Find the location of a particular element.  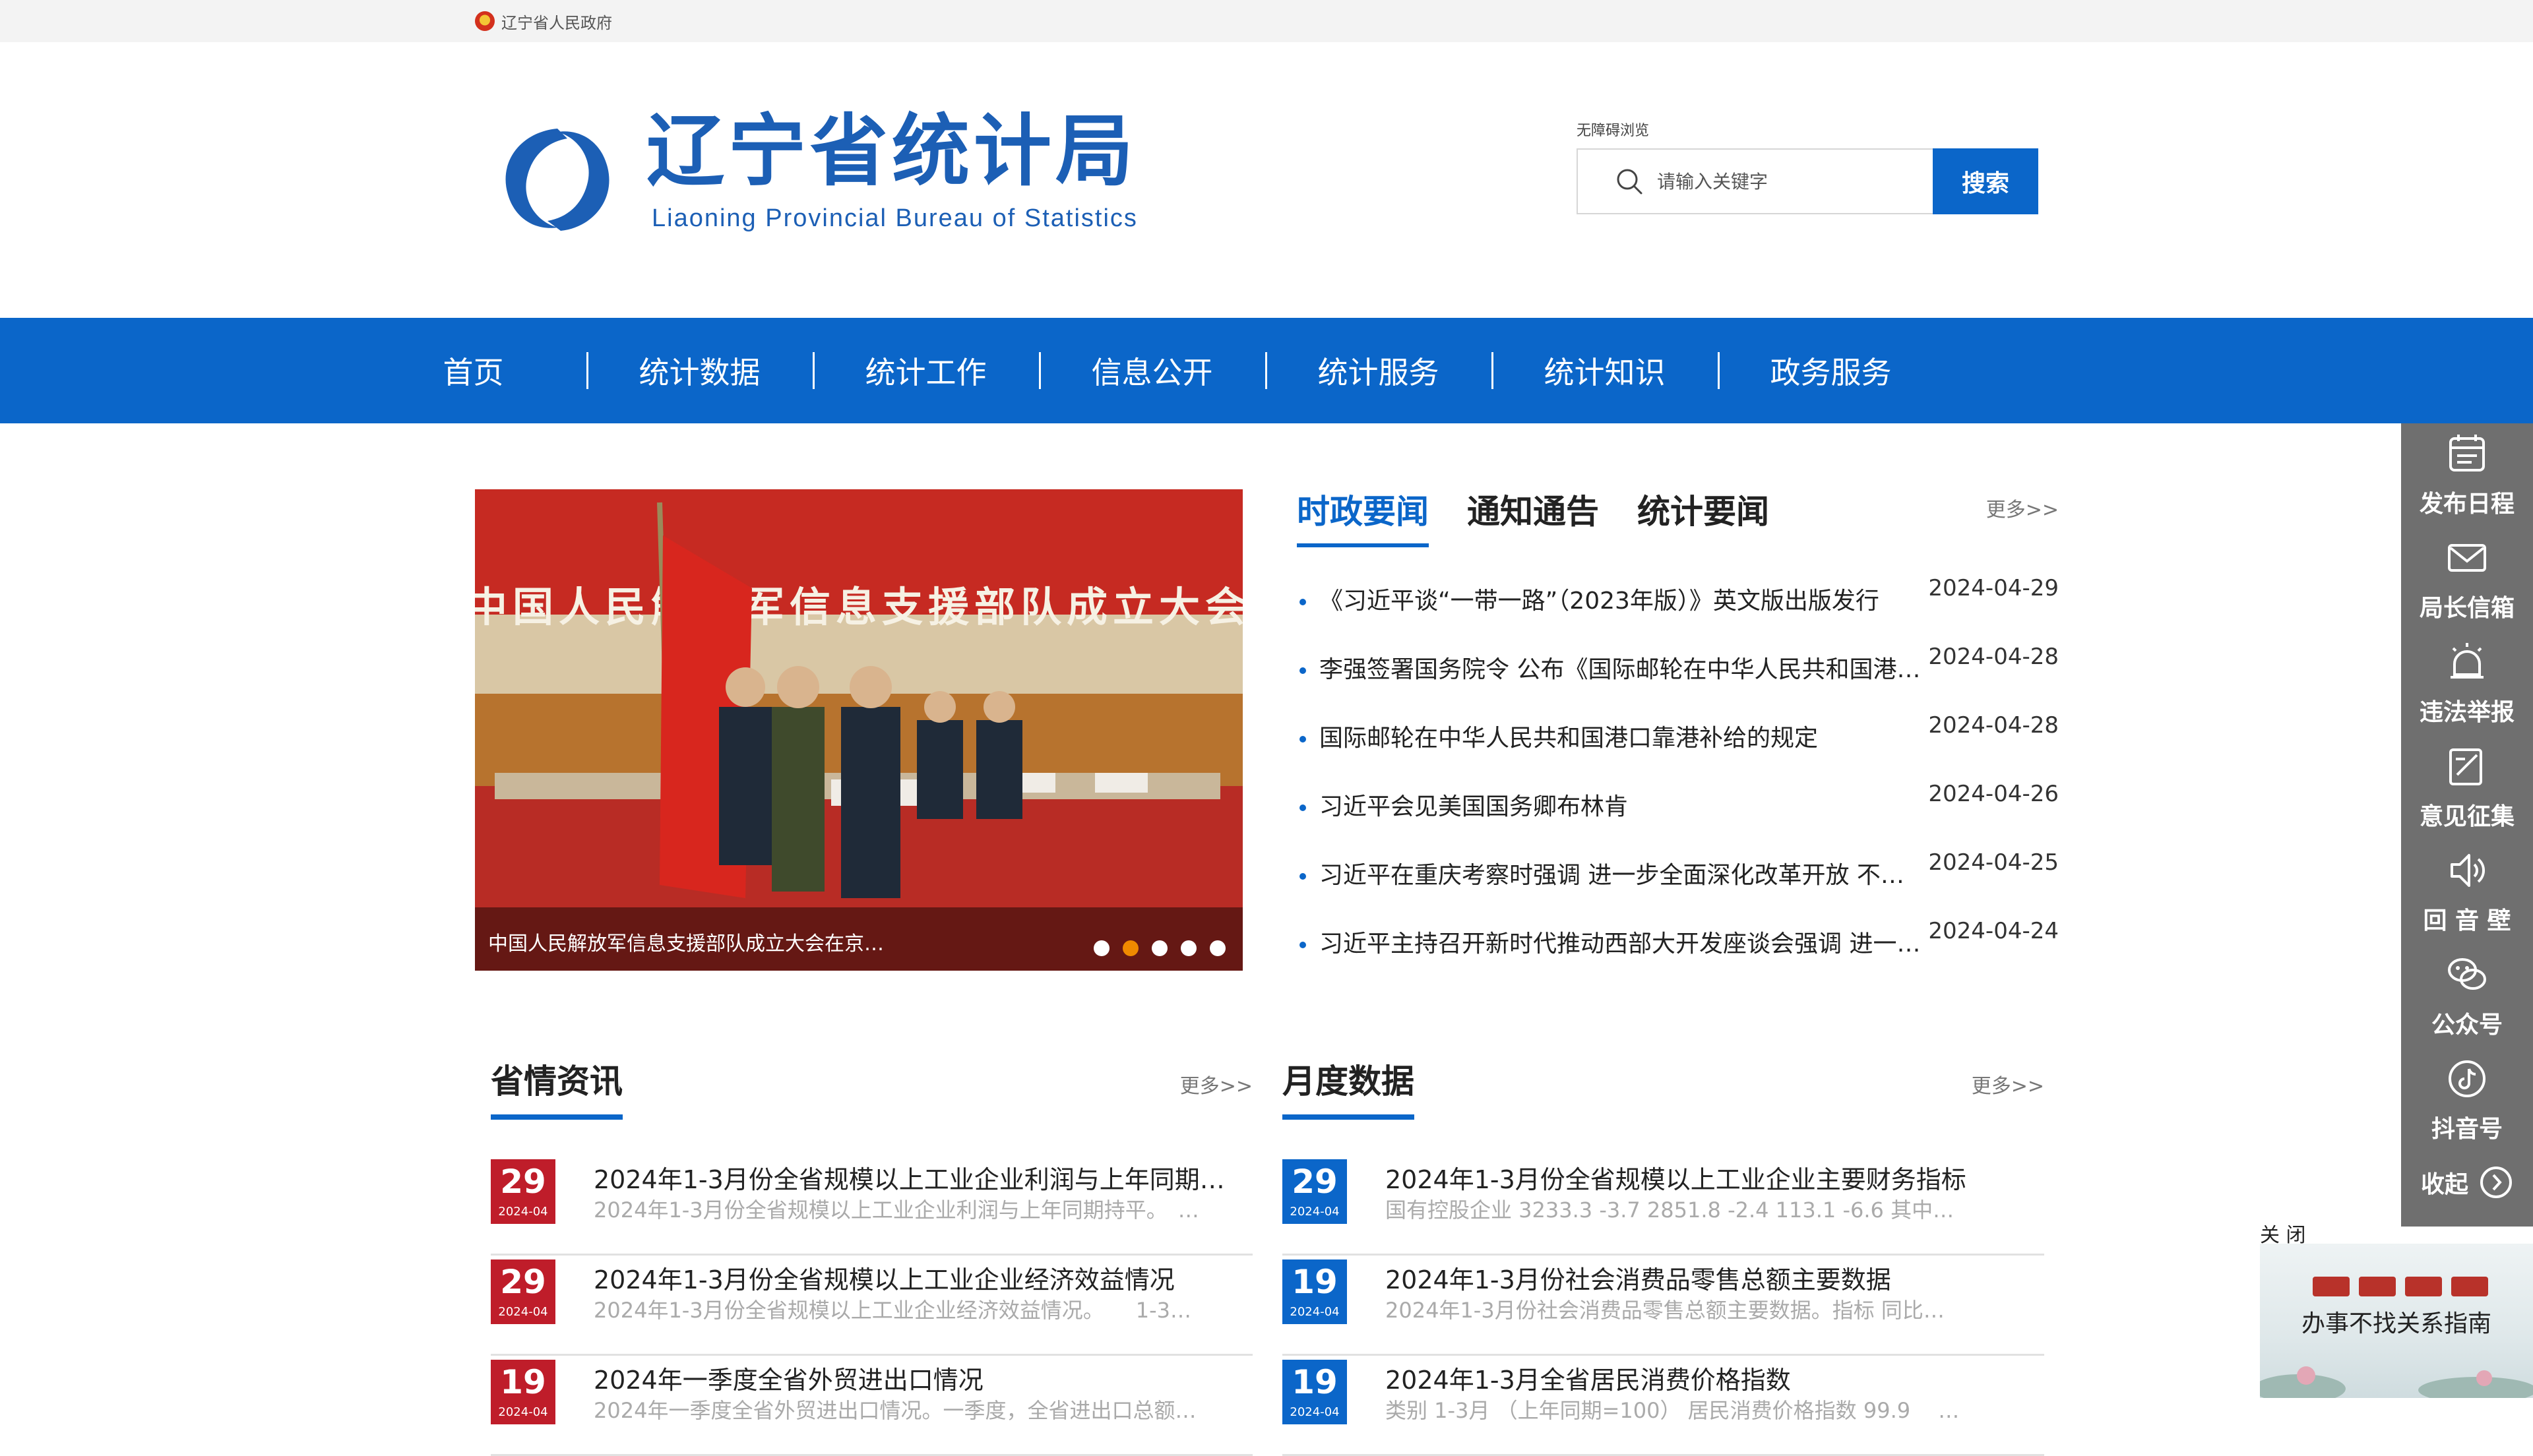

nav-item-statistical-services: 统计服务 is located at coordinates (1378, 371).